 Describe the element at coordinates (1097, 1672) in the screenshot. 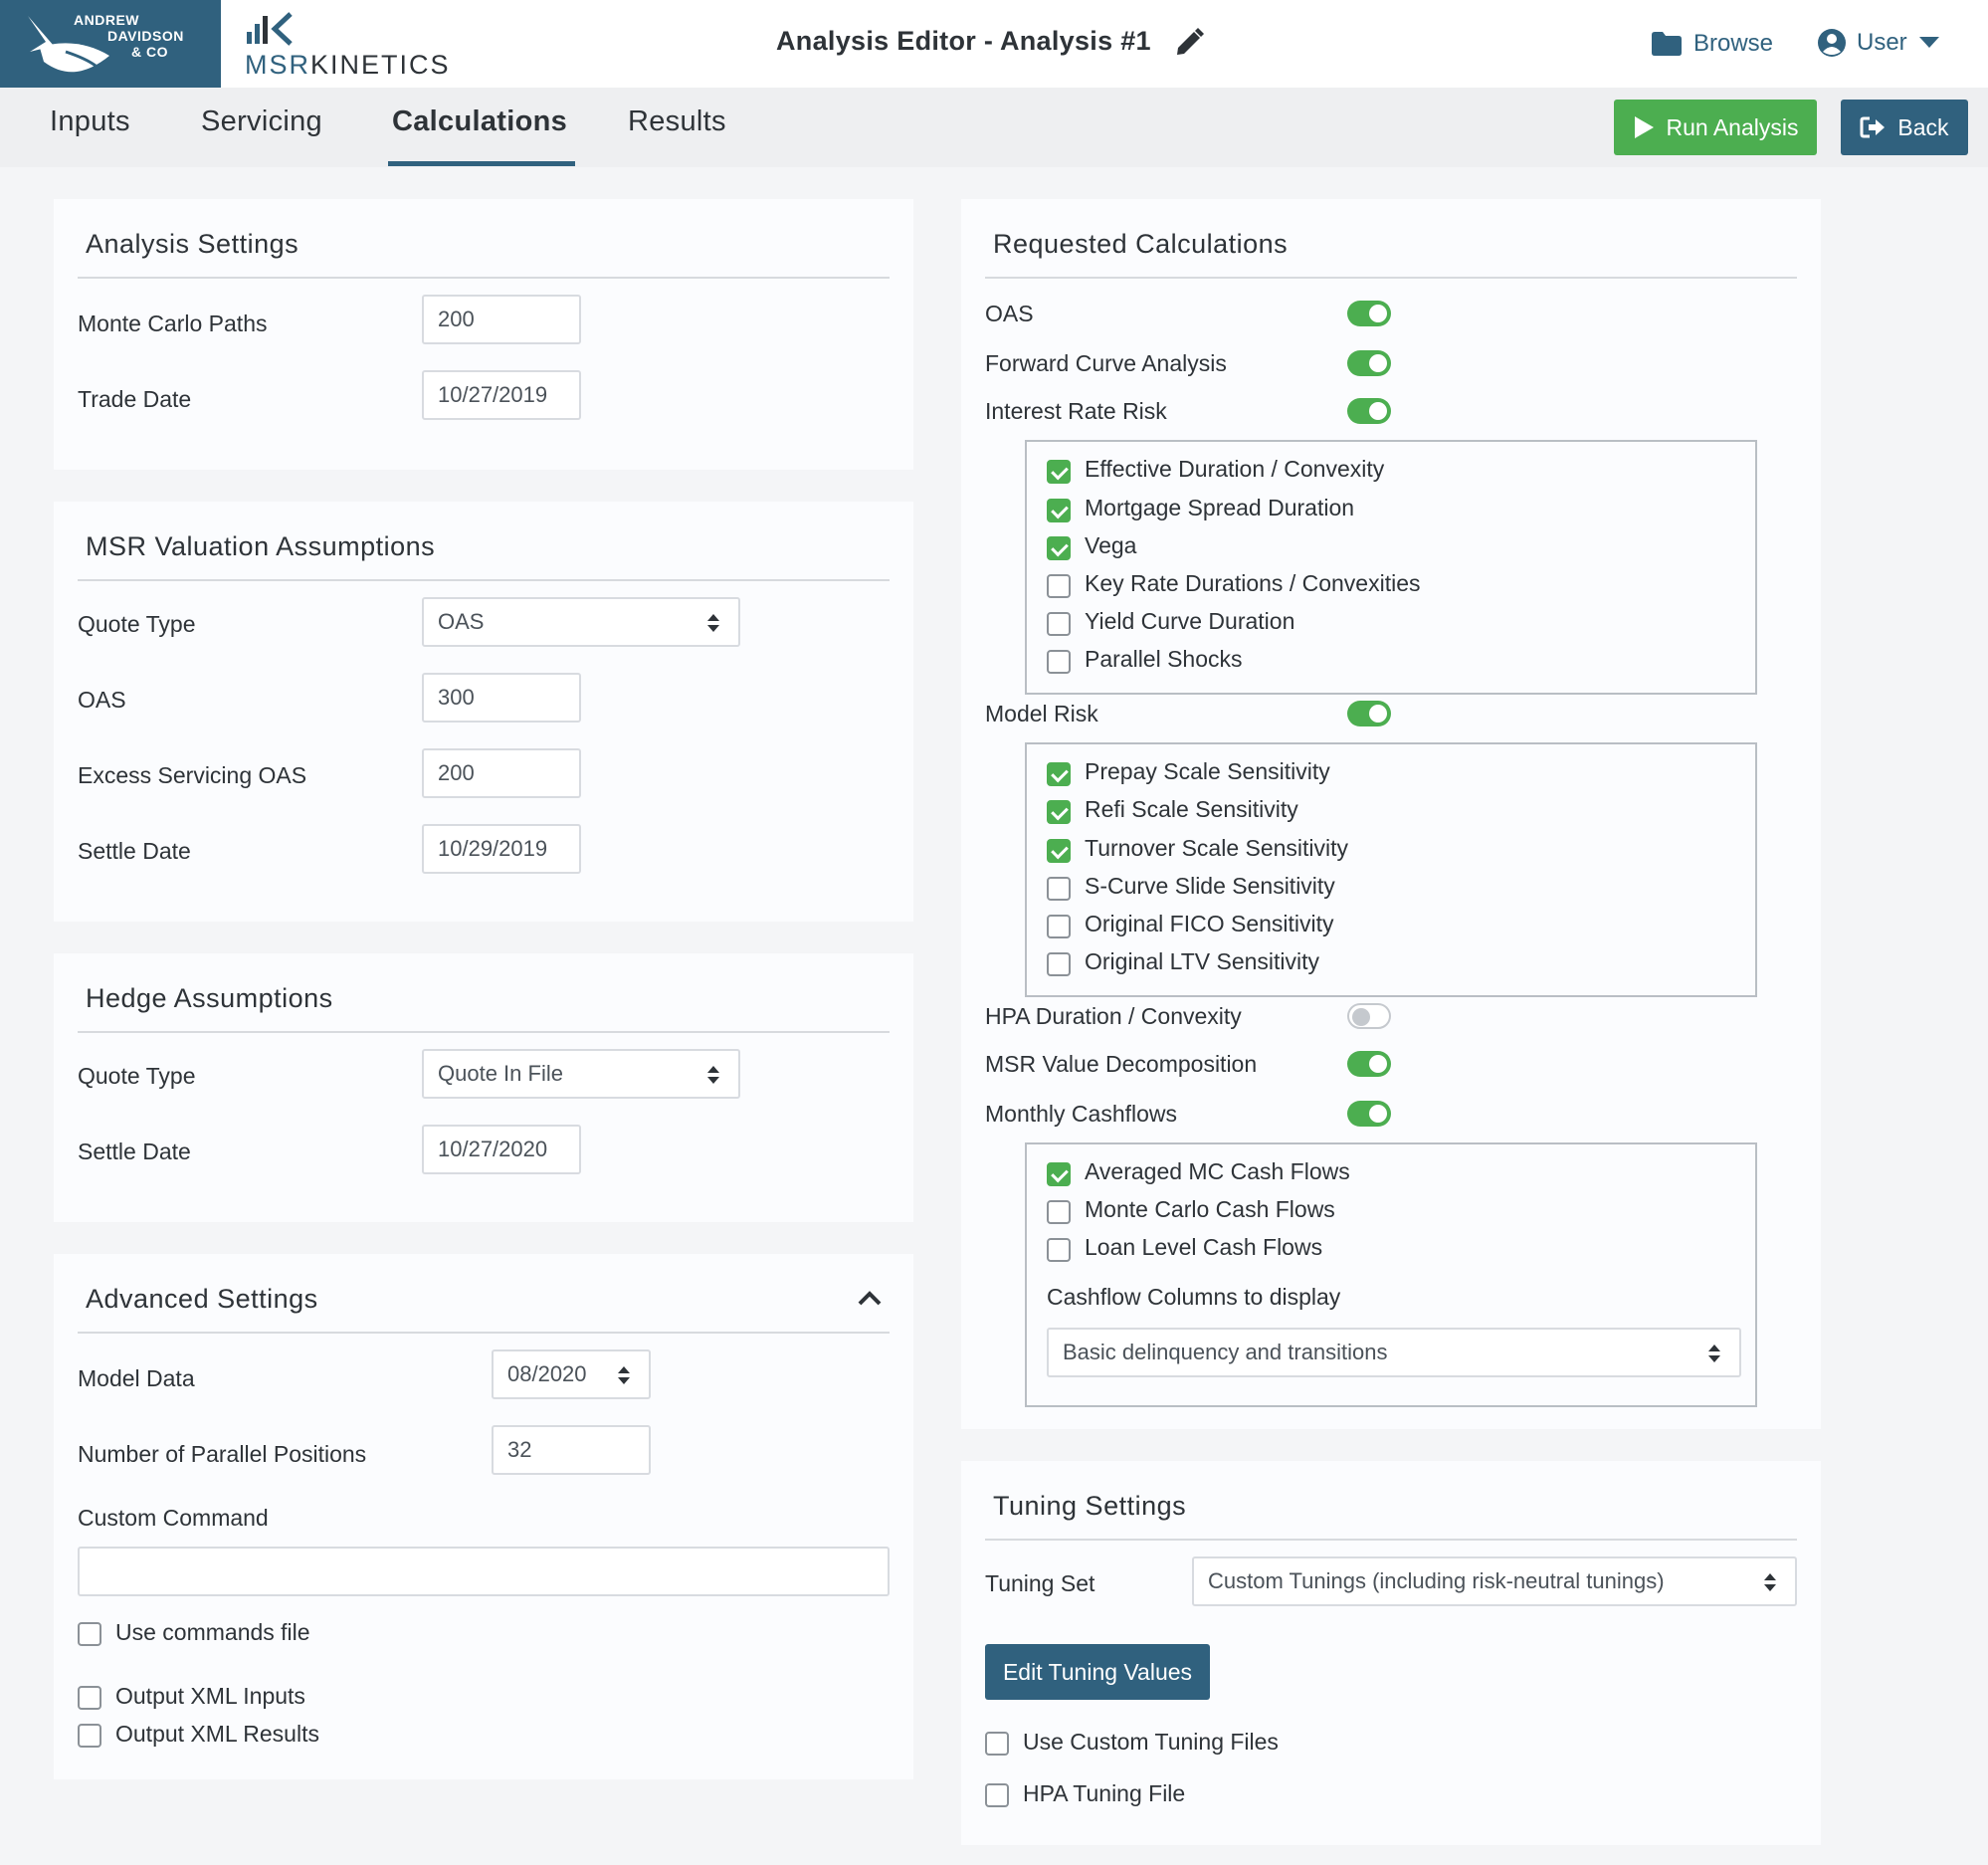

I see `edit-tuning-values-button: Edit Tuning Values` at that location.